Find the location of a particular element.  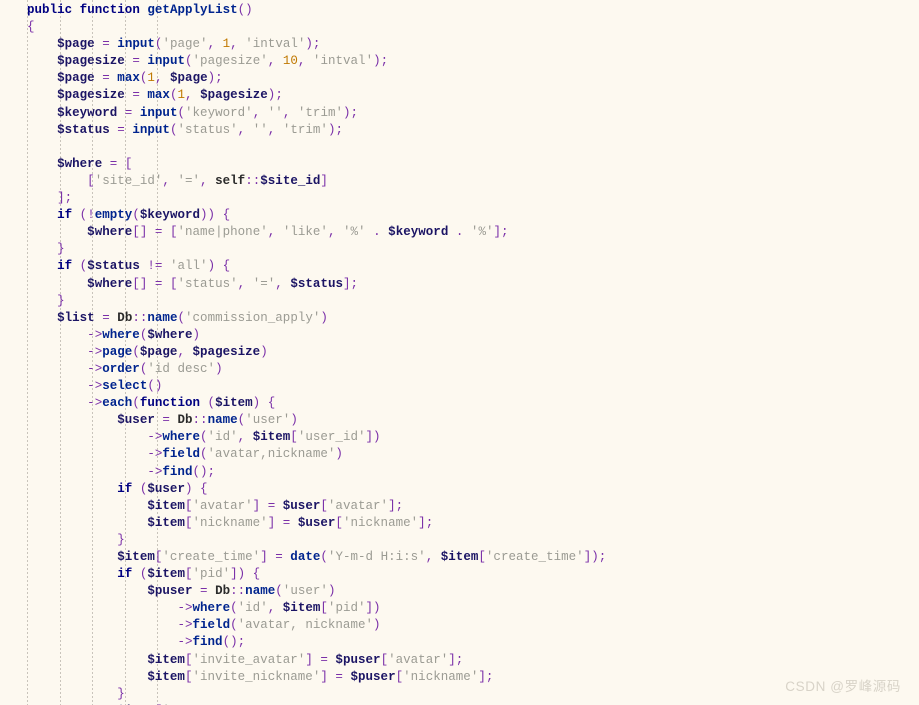

code-line: $user = Db::name('user') is located at coordinates (473, 420).